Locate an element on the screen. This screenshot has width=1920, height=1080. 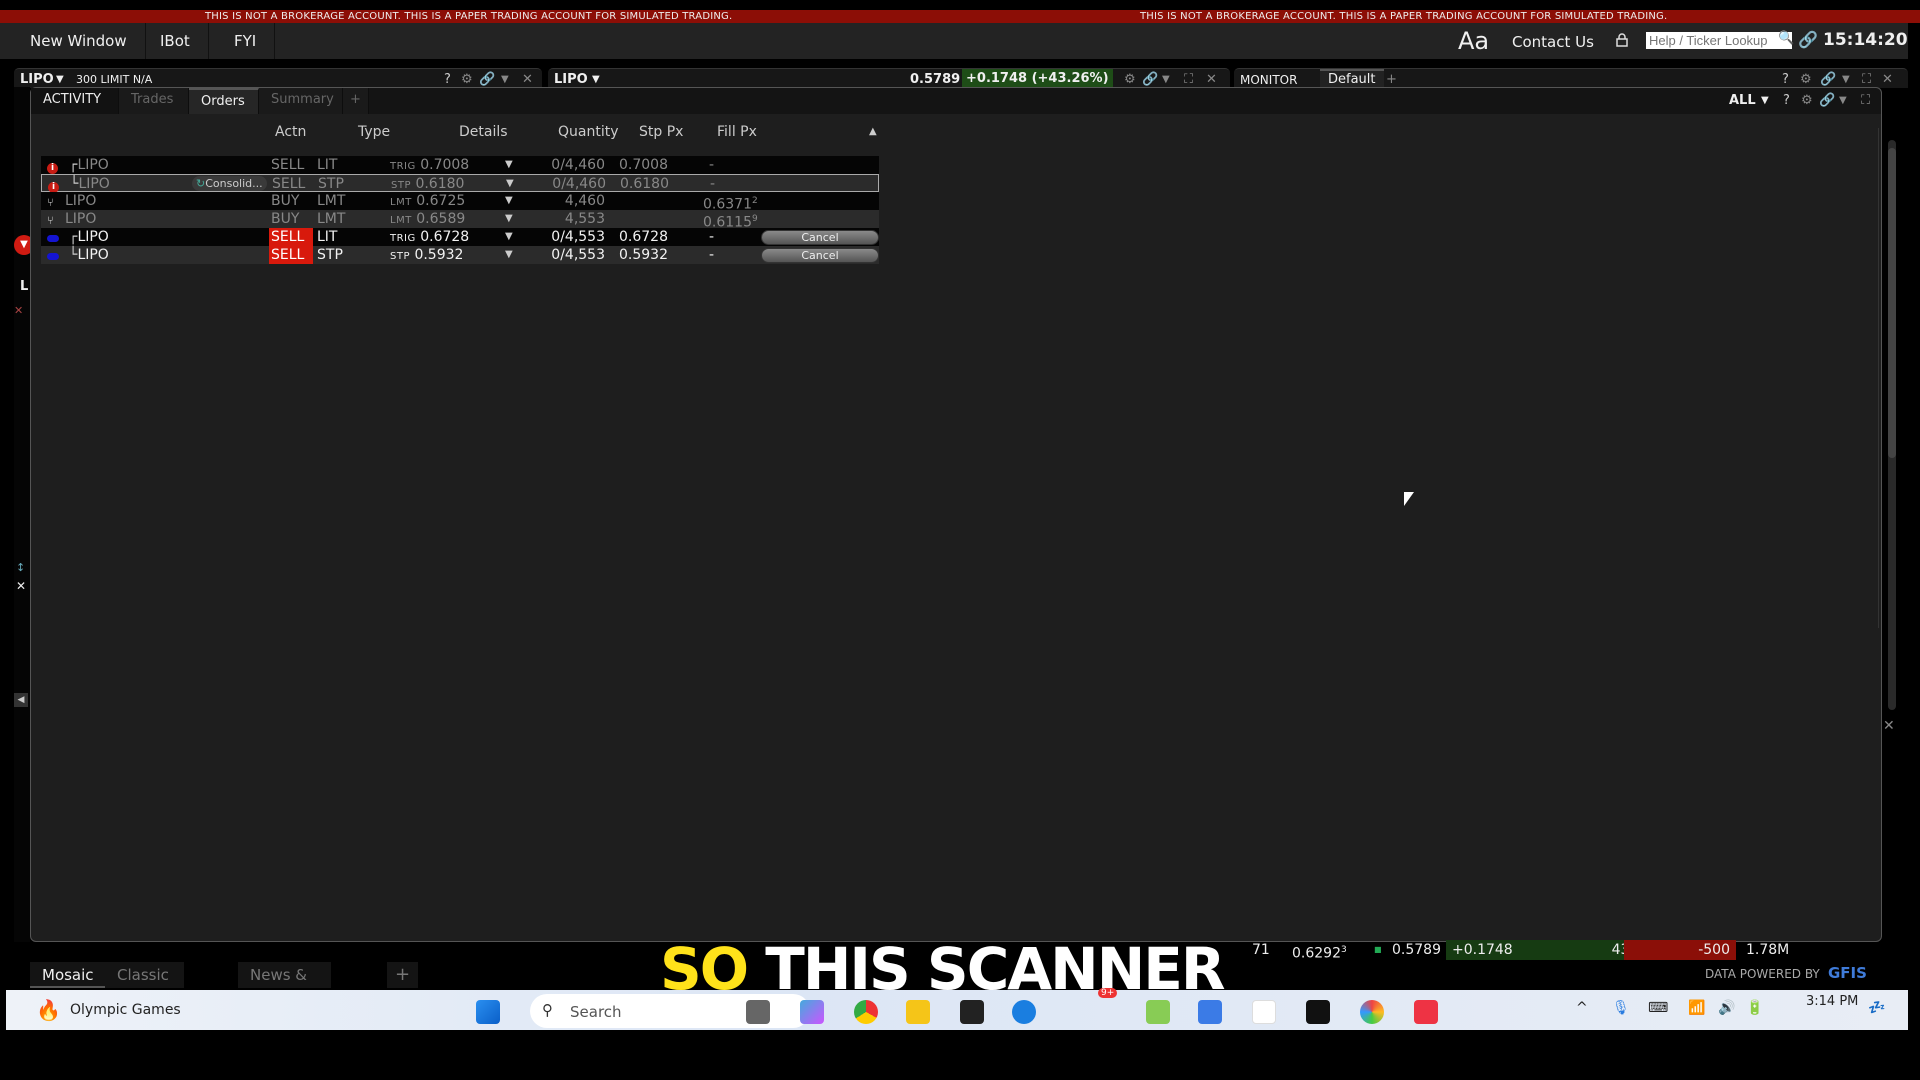
ticker-lookup-input is located at coordinates (1719, 40).